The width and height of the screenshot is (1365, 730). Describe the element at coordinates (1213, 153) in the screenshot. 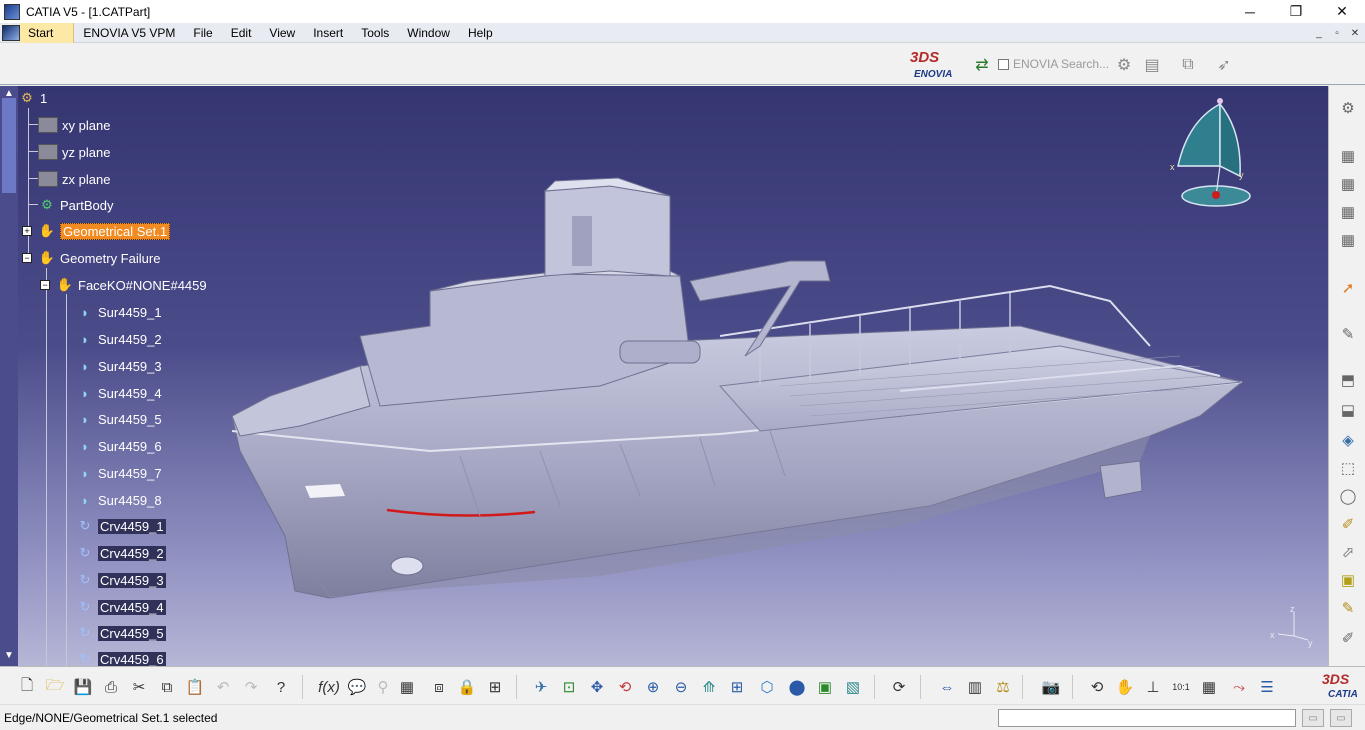

I see `compass-widget: x y` at that location.